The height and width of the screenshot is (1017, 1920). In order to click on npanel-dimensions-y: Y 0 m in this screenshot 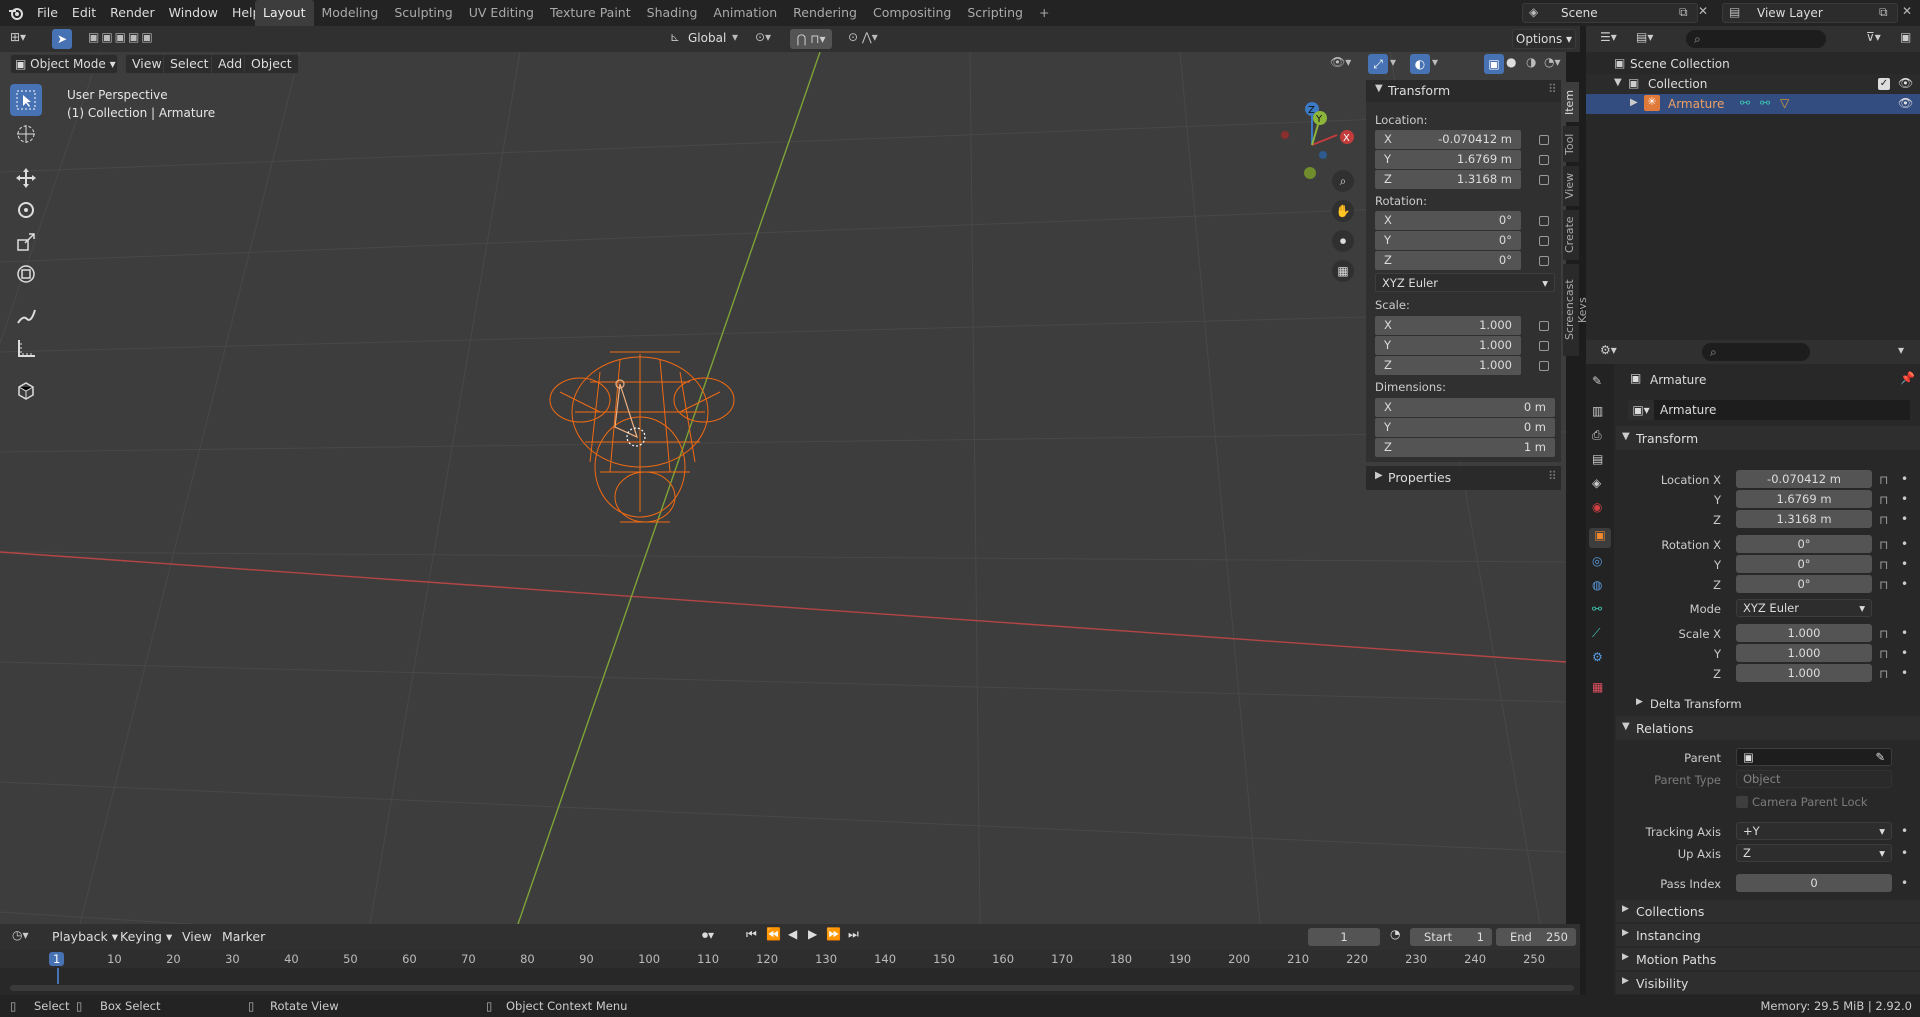, I will do `click(1465, 427)`.